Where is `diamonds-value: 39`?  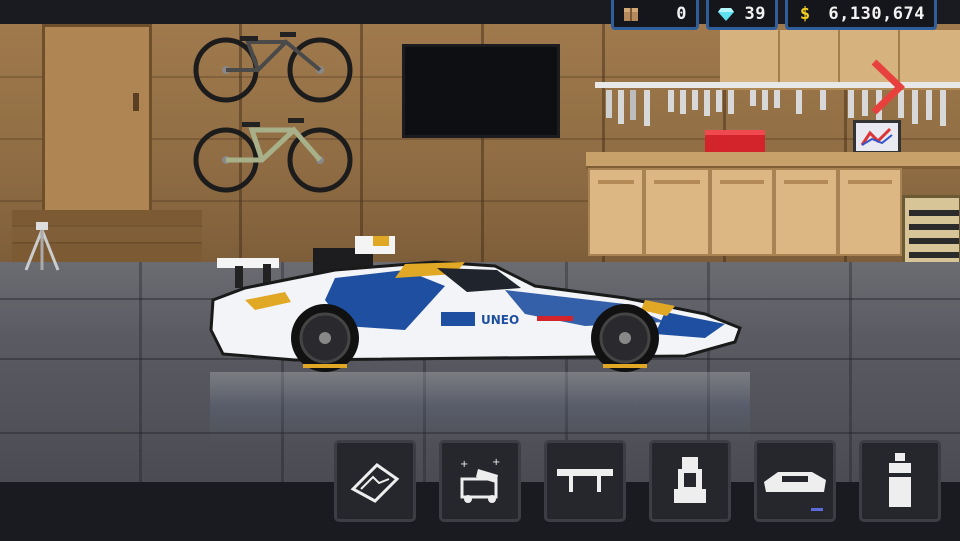
diamonds-value: 39 is located at coordinates (755, 13).